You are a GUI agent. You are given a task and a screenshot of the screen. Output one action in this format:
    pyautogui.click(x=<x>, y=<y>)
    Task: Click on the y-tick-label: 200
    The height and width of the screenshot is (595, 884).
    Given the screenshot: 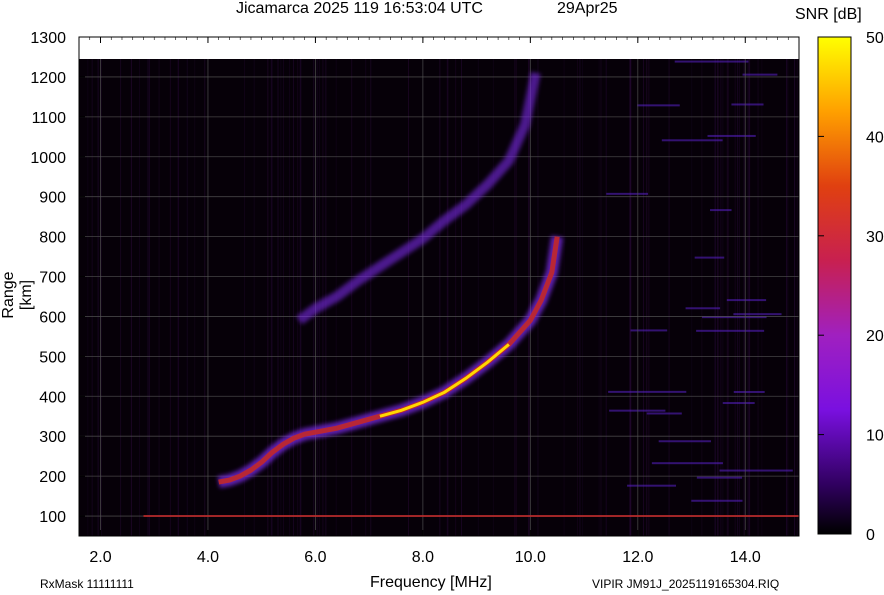 What is the action you would take?
    pyautogui.click(x=52, y=477)
    